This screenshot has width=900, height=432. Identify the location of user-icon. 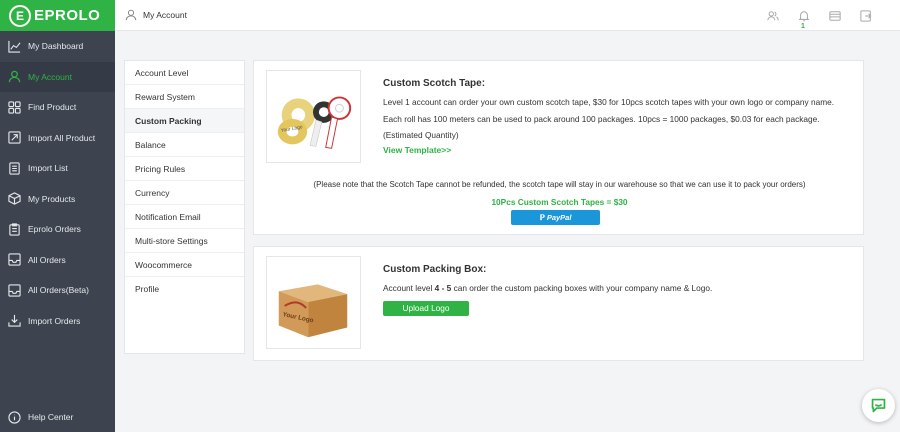
(14, 76).